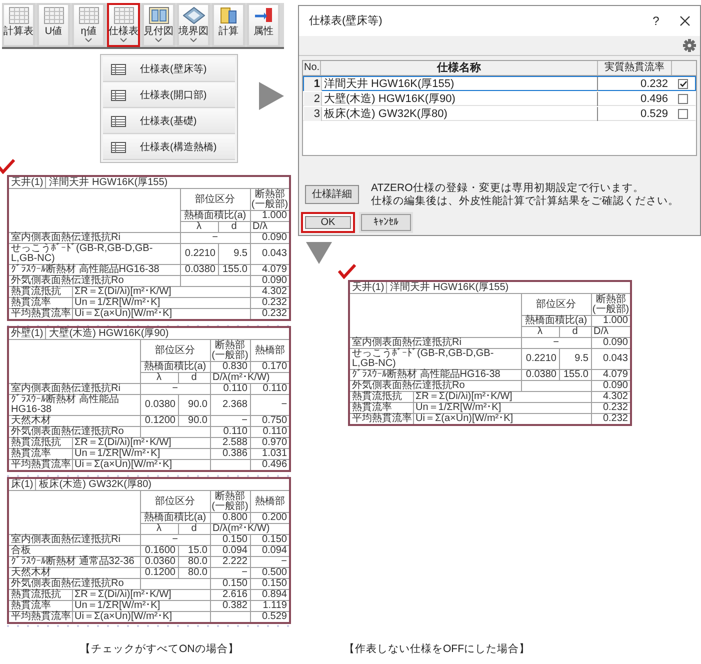  What do you see at coordinates (499, 98) in the screenshot?
I see `list-row: 2 大壁(木造) HGW16K(厚90) 0.496` at bounding box center [499, 98].